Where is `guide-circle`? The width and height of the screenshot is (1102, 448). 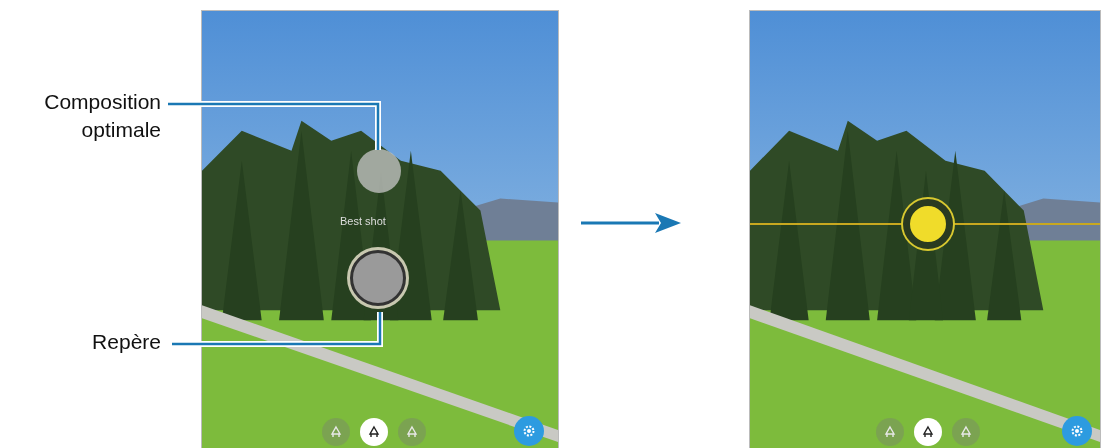
guide-circle is located at coordinates (378, 278).